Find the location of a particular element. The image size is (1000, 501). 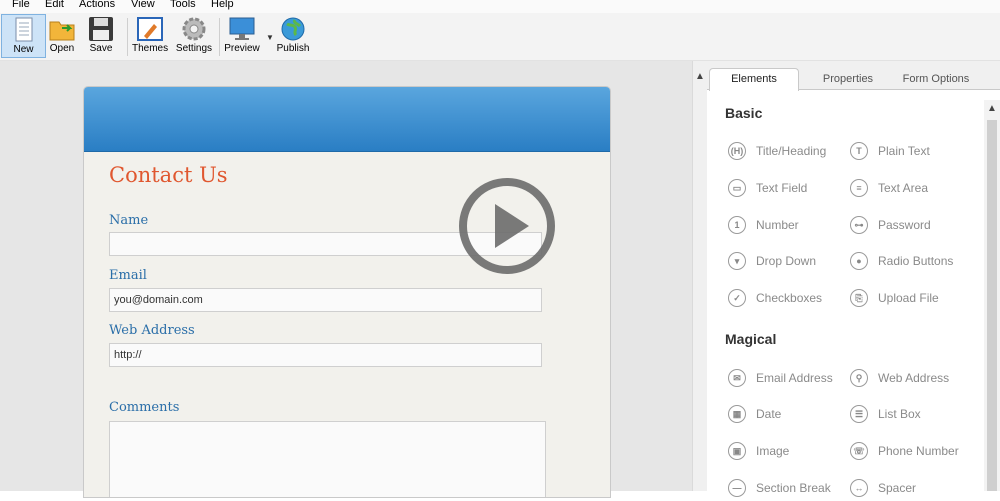

radio-buttons-icon: ● is located at coordinates (859, 261).